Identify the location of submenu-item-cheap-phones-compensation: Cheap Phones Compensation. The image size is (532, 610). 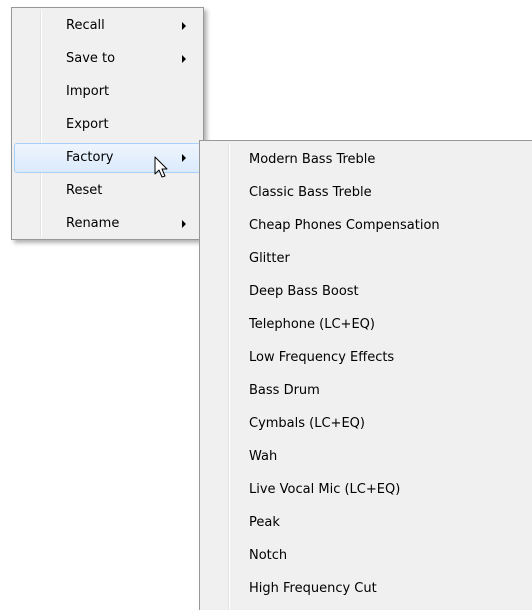
(367, 225).